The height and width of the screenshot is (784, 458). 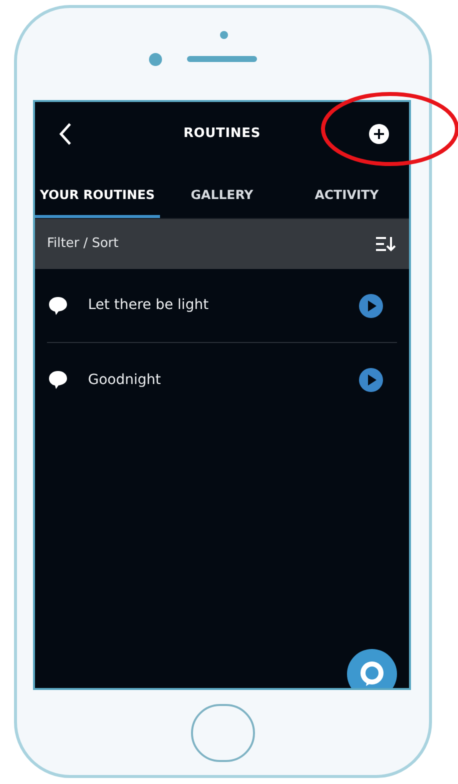 What do you see at coordinates (222, 244) in the screenshot?
I see `filter-bar: Filter / Sort` at bounding box center [222, 244].